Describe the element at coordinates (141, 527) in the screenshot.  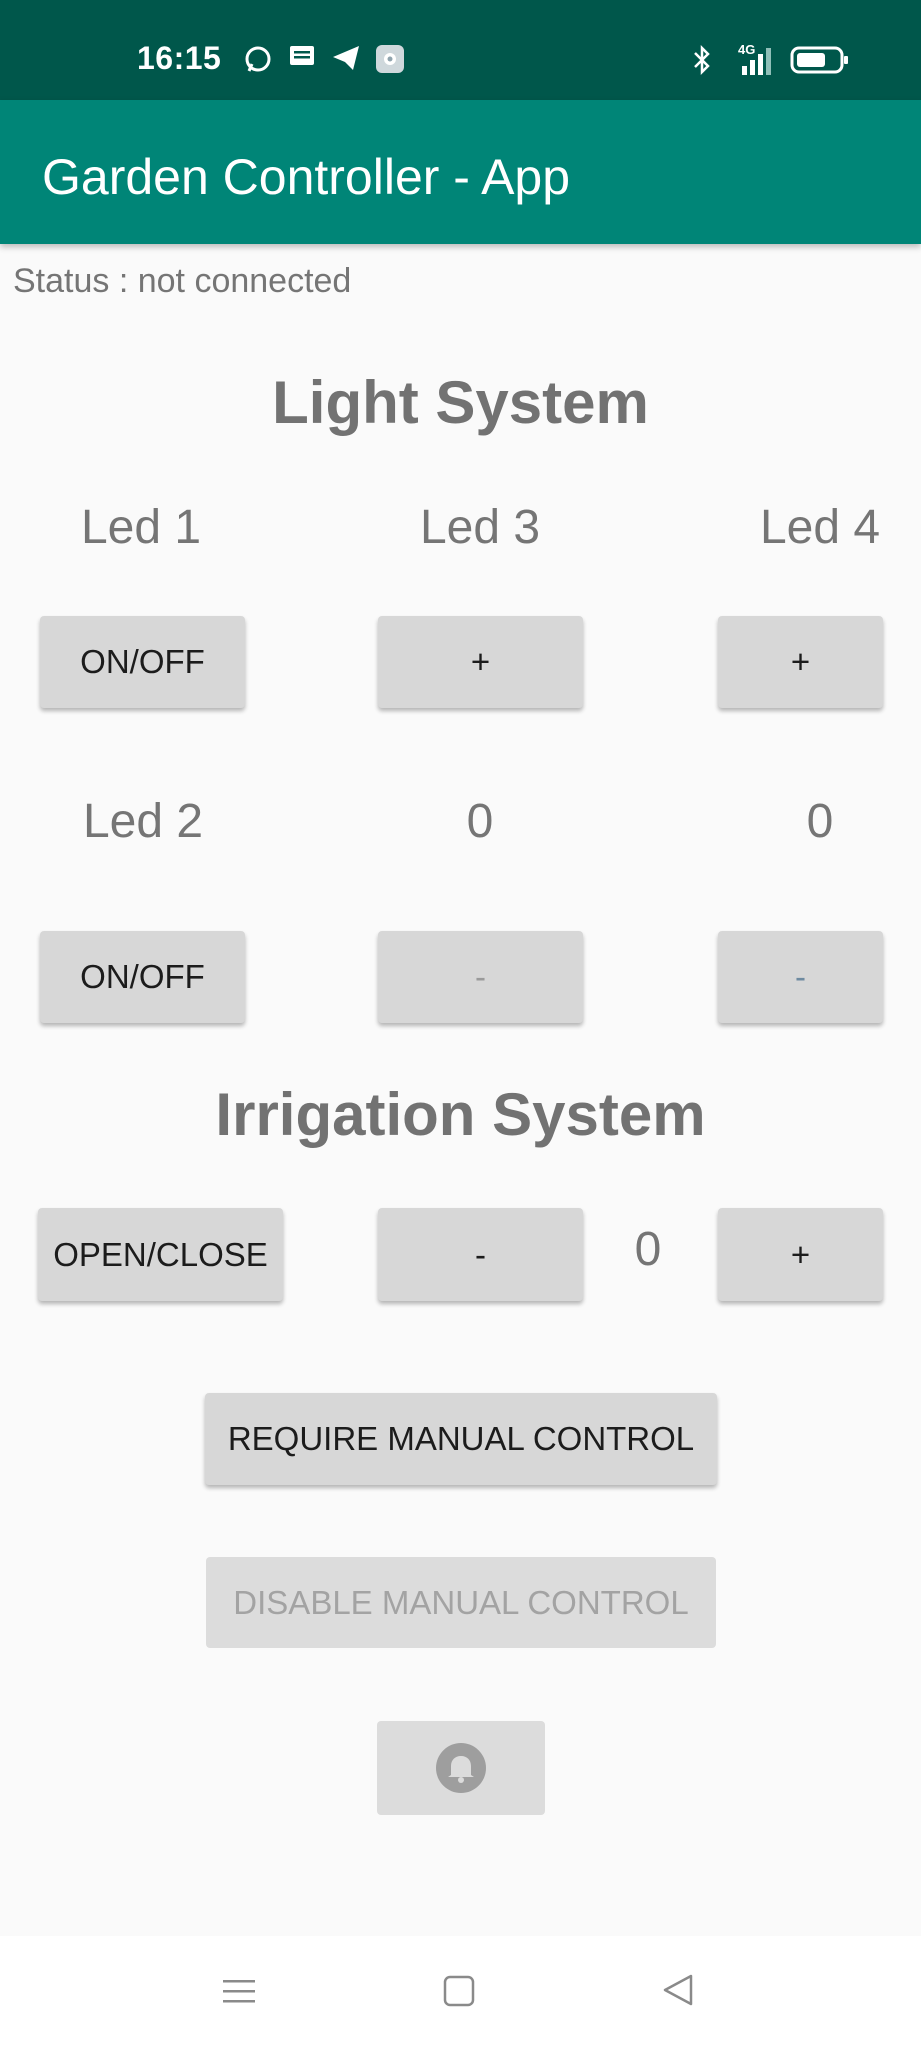
I see `led1-label: Led 1` at that location.